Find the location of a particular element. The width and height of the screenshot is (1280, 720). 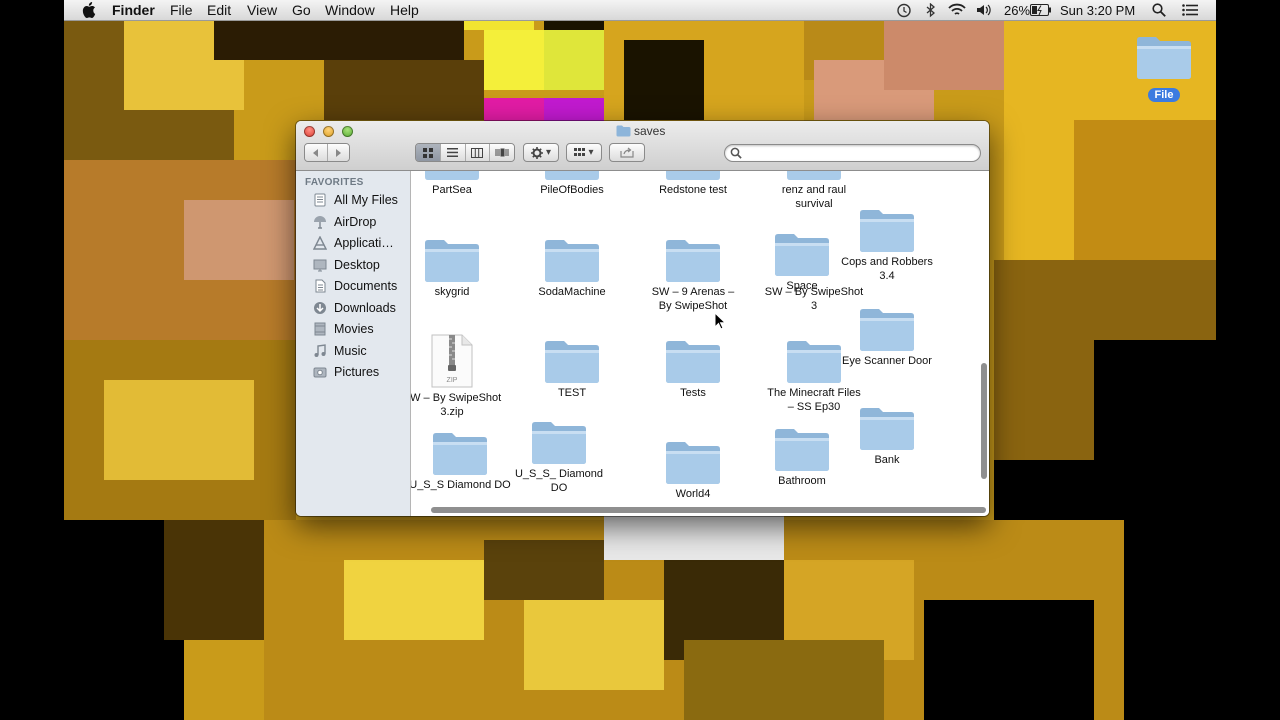

cover-flow-button is located at coordinates (502, 152).